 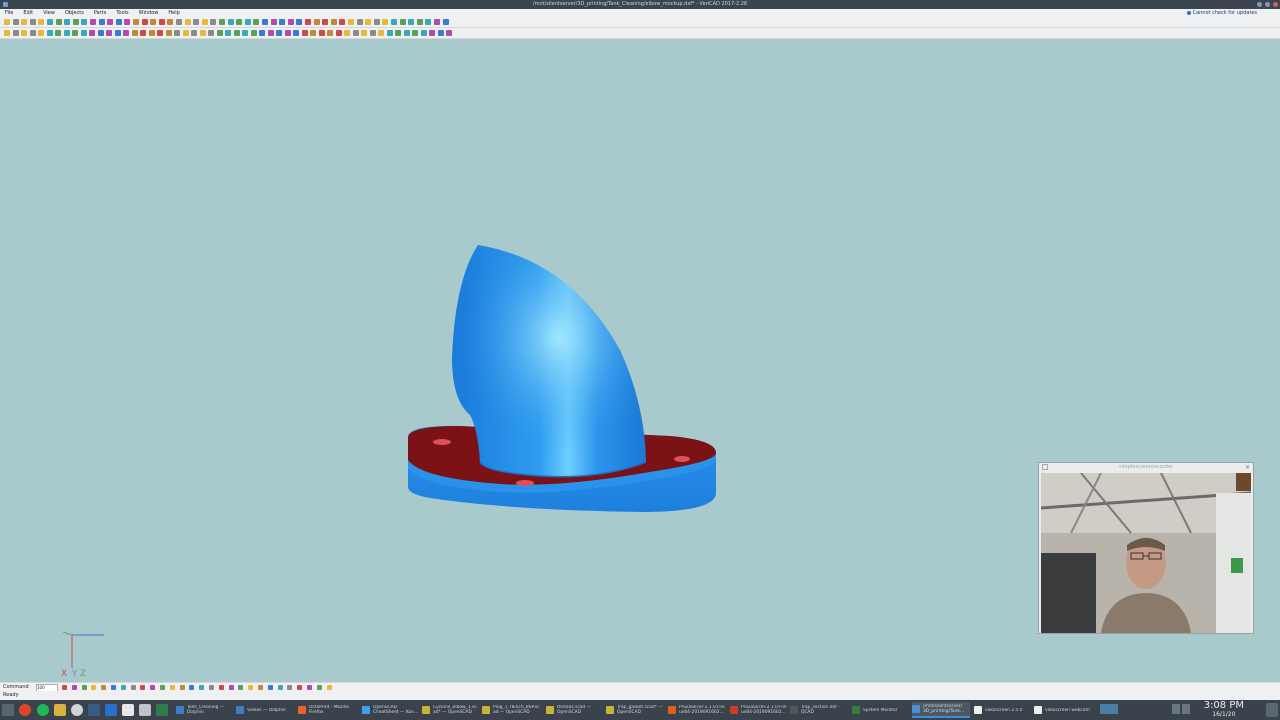 What do you see at coordinates (1247, 467) in the screenshot?
I see `close-icon: ✕` at bounding box center [1247, 467].